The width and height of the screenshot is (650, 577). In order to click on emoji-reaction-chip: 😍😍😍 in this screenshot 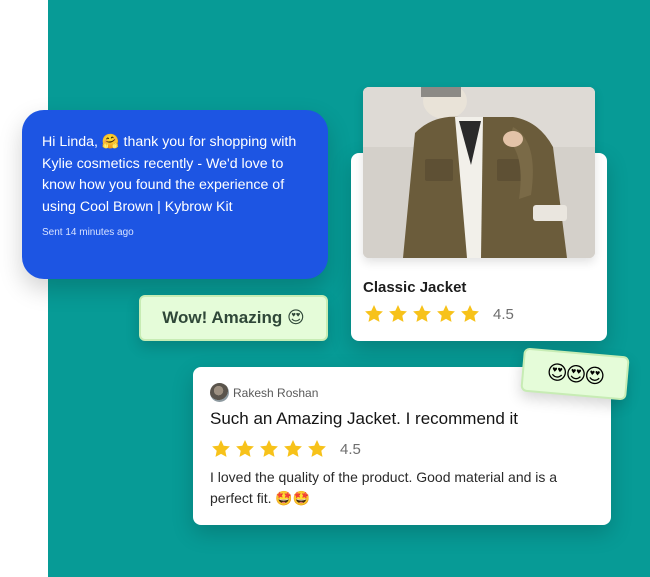, I will do `click(575, 374)`.